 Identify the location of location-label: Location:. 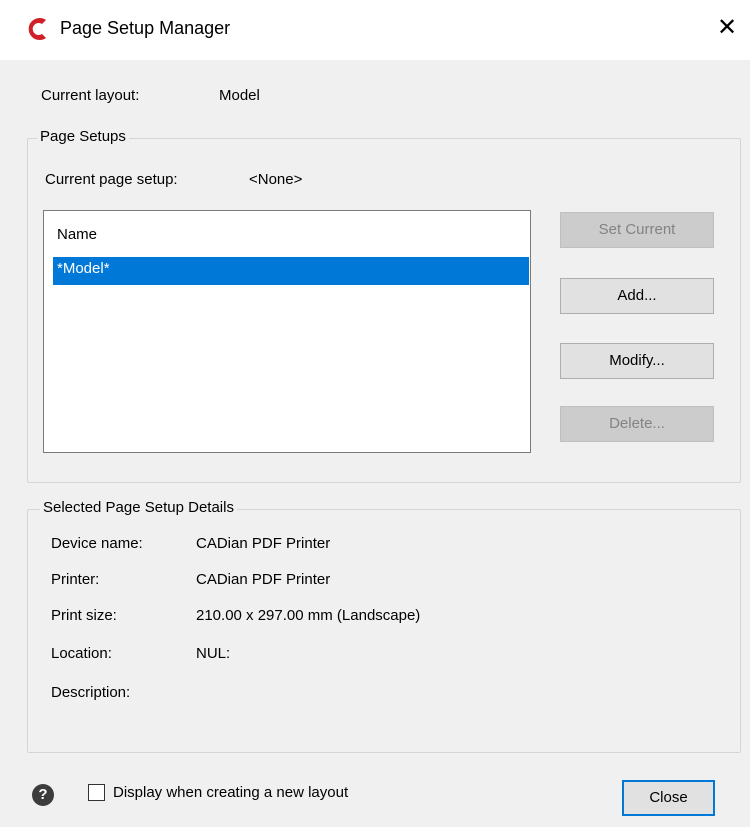
(81, 653).